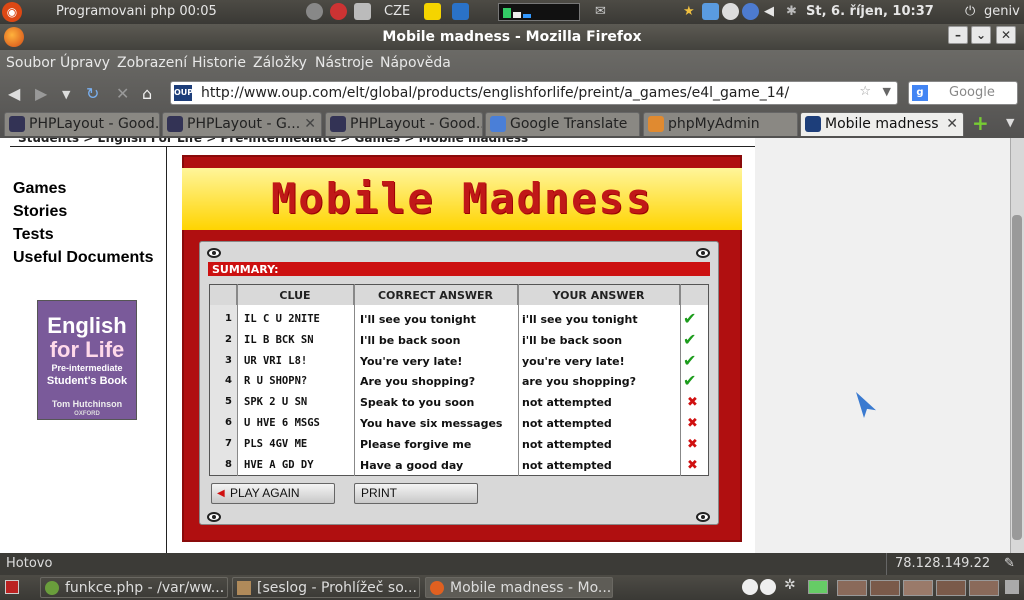 The height and width of the screenshot is (600, 1024). I want to click on nav-link-tests: Tests, so click(33, 235).